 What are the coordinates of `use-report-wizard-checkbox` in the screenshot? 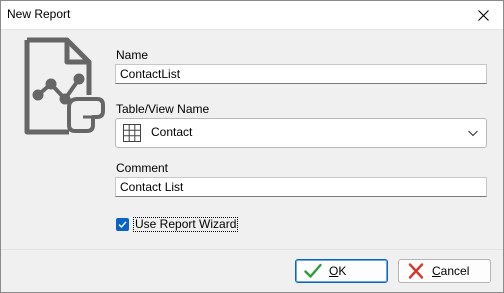 It's located at (122, 224).